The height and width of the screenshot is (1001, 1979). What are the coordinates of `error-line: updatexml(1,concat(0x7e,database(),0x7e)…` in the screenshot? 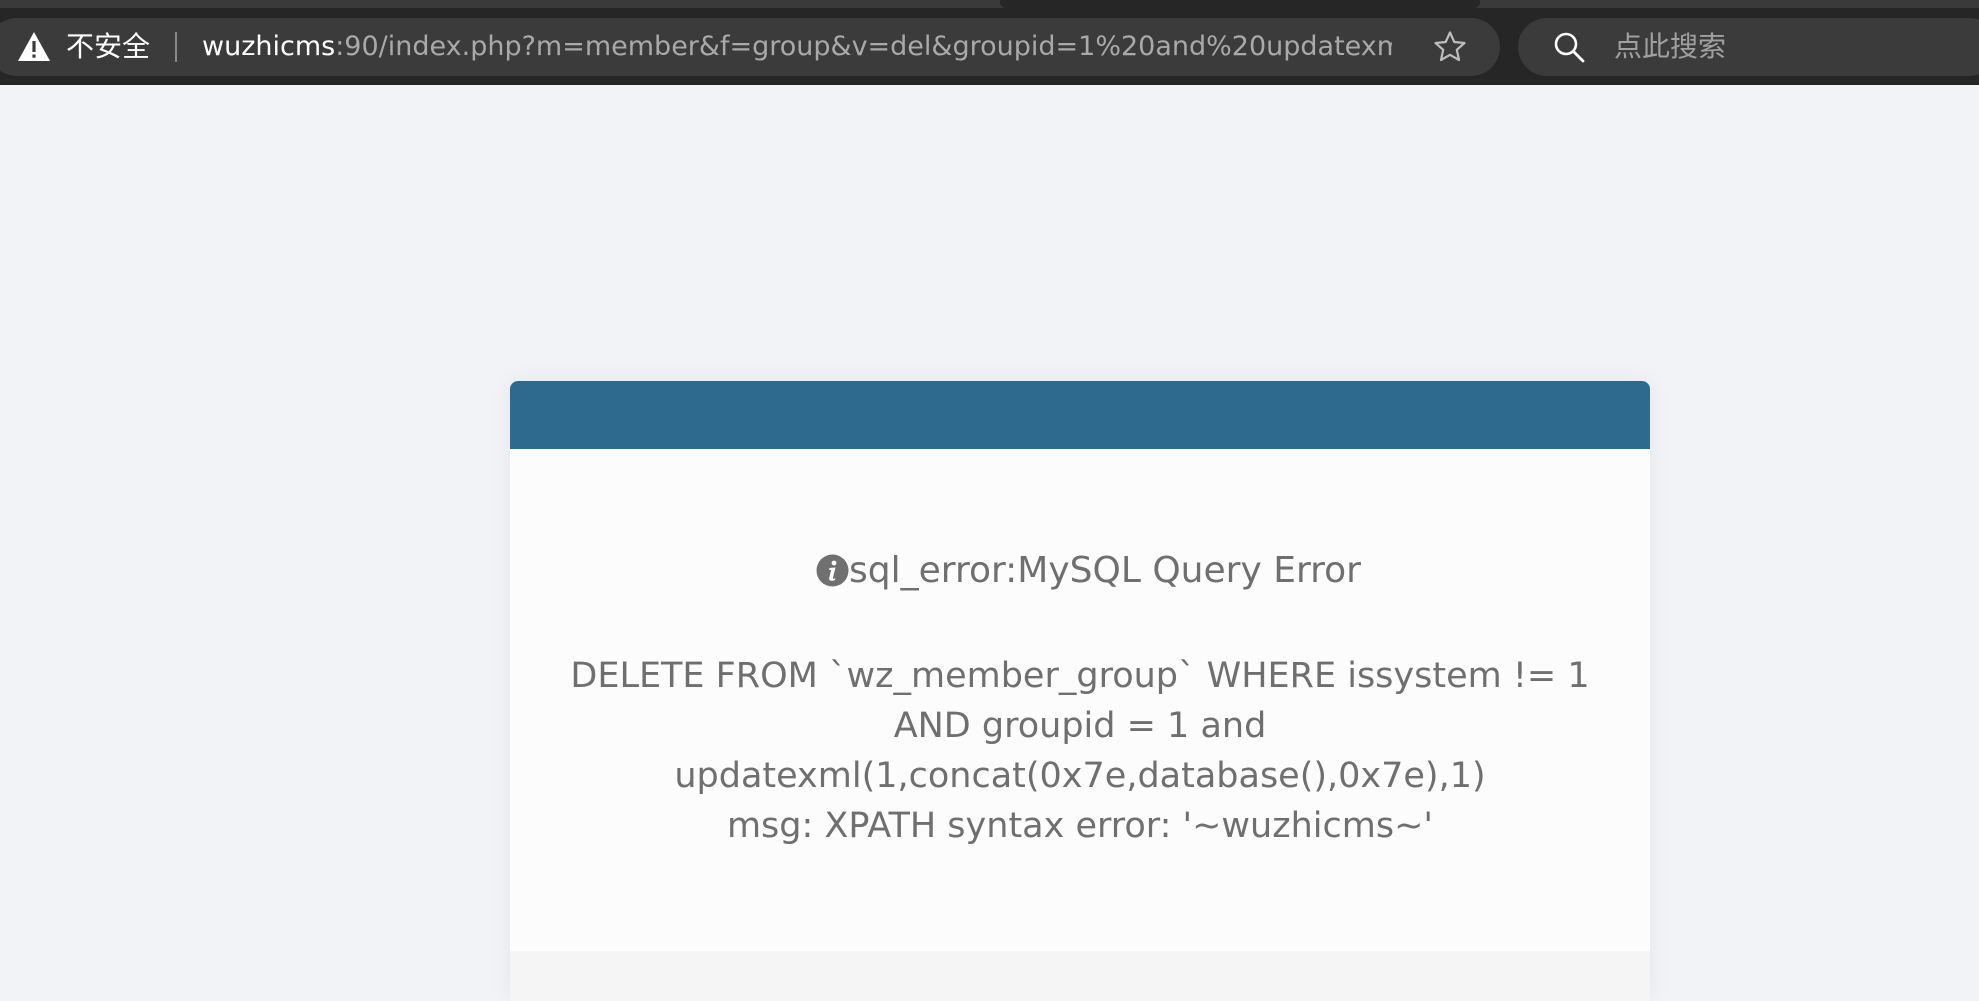 It's located at (1080, 776).